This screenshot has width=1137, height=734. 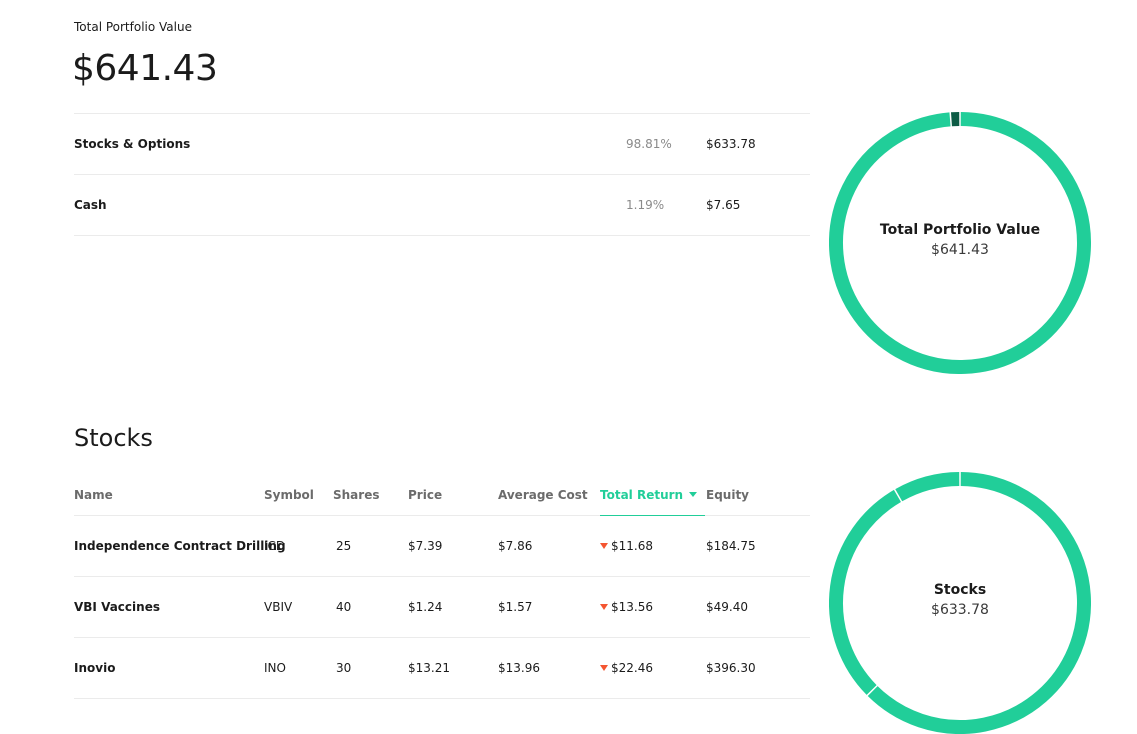 What do you see at coordinates (425, 546) in the screenshot?
I see `stock-price: $7.39` at bounding box center [425, 546].